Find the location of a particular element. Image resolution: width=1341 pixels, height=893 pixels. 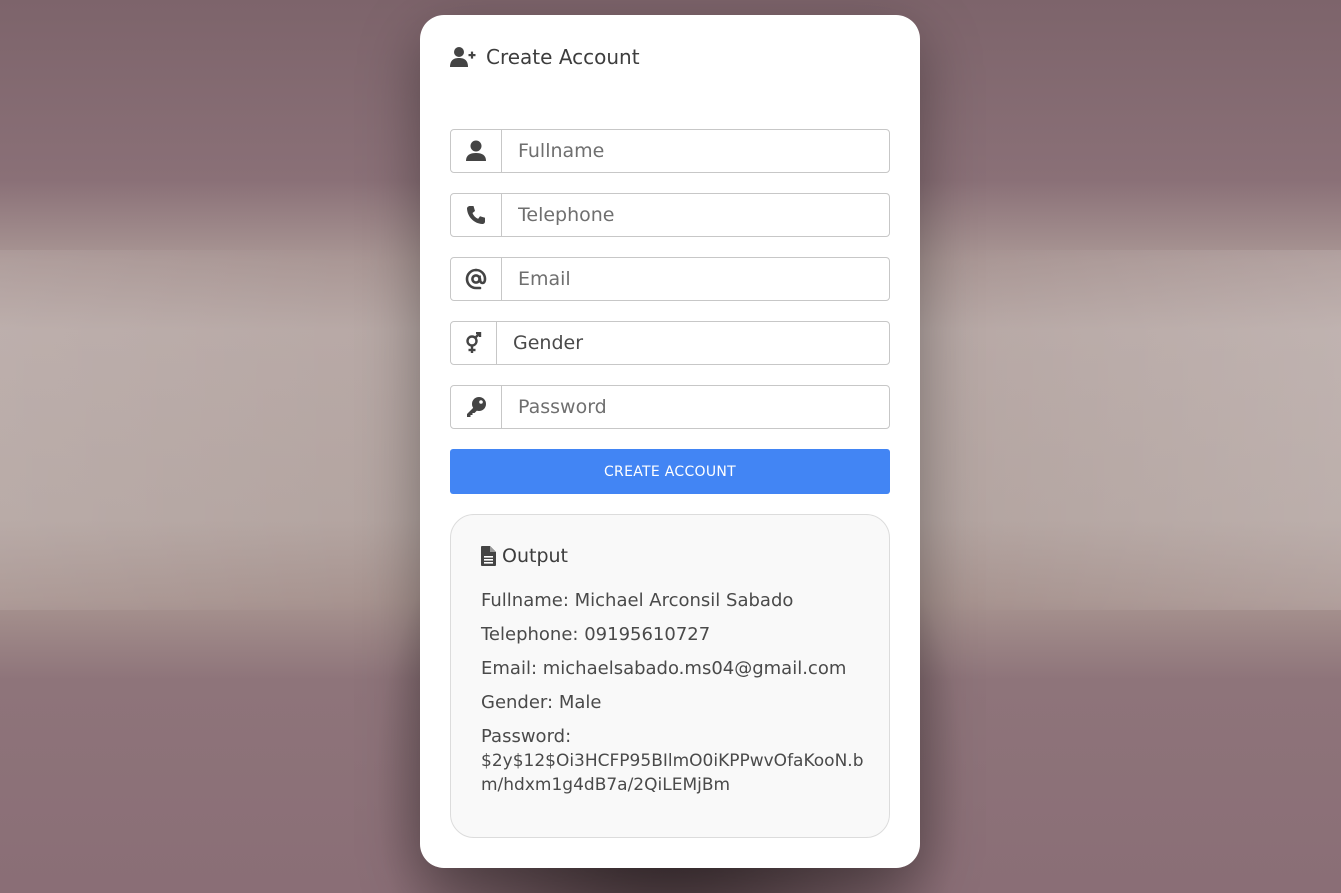

at-icon is located at coordinates (476, 279).